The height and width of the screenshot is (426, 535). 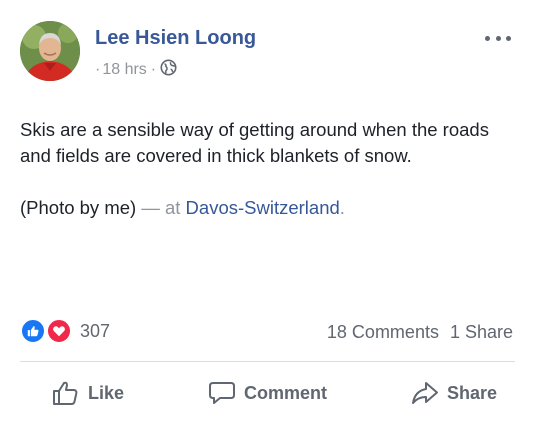 What do you see at coordinates (59, 331) in the screenshot?
I see `love-reaction-icon` at bounding box center [59, 331].